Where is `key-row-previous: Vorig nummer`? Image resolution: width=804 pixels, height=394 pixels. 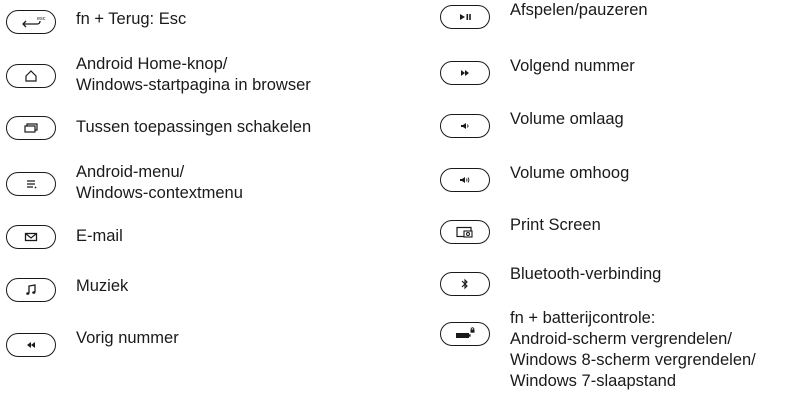 key-row-previous: Vorig nummer is located at coordinates (92, 343).